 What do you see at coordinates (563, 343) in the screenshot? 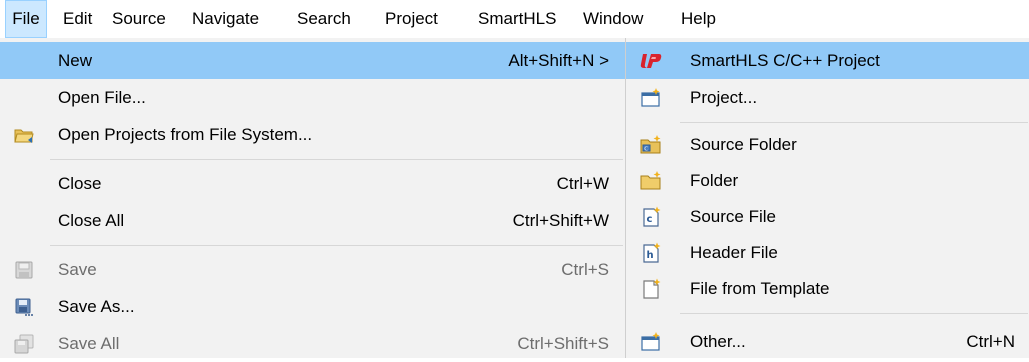
I see `menu-item-shortcut: Ctrl+Shift+S` at bounding box center [563, 343].